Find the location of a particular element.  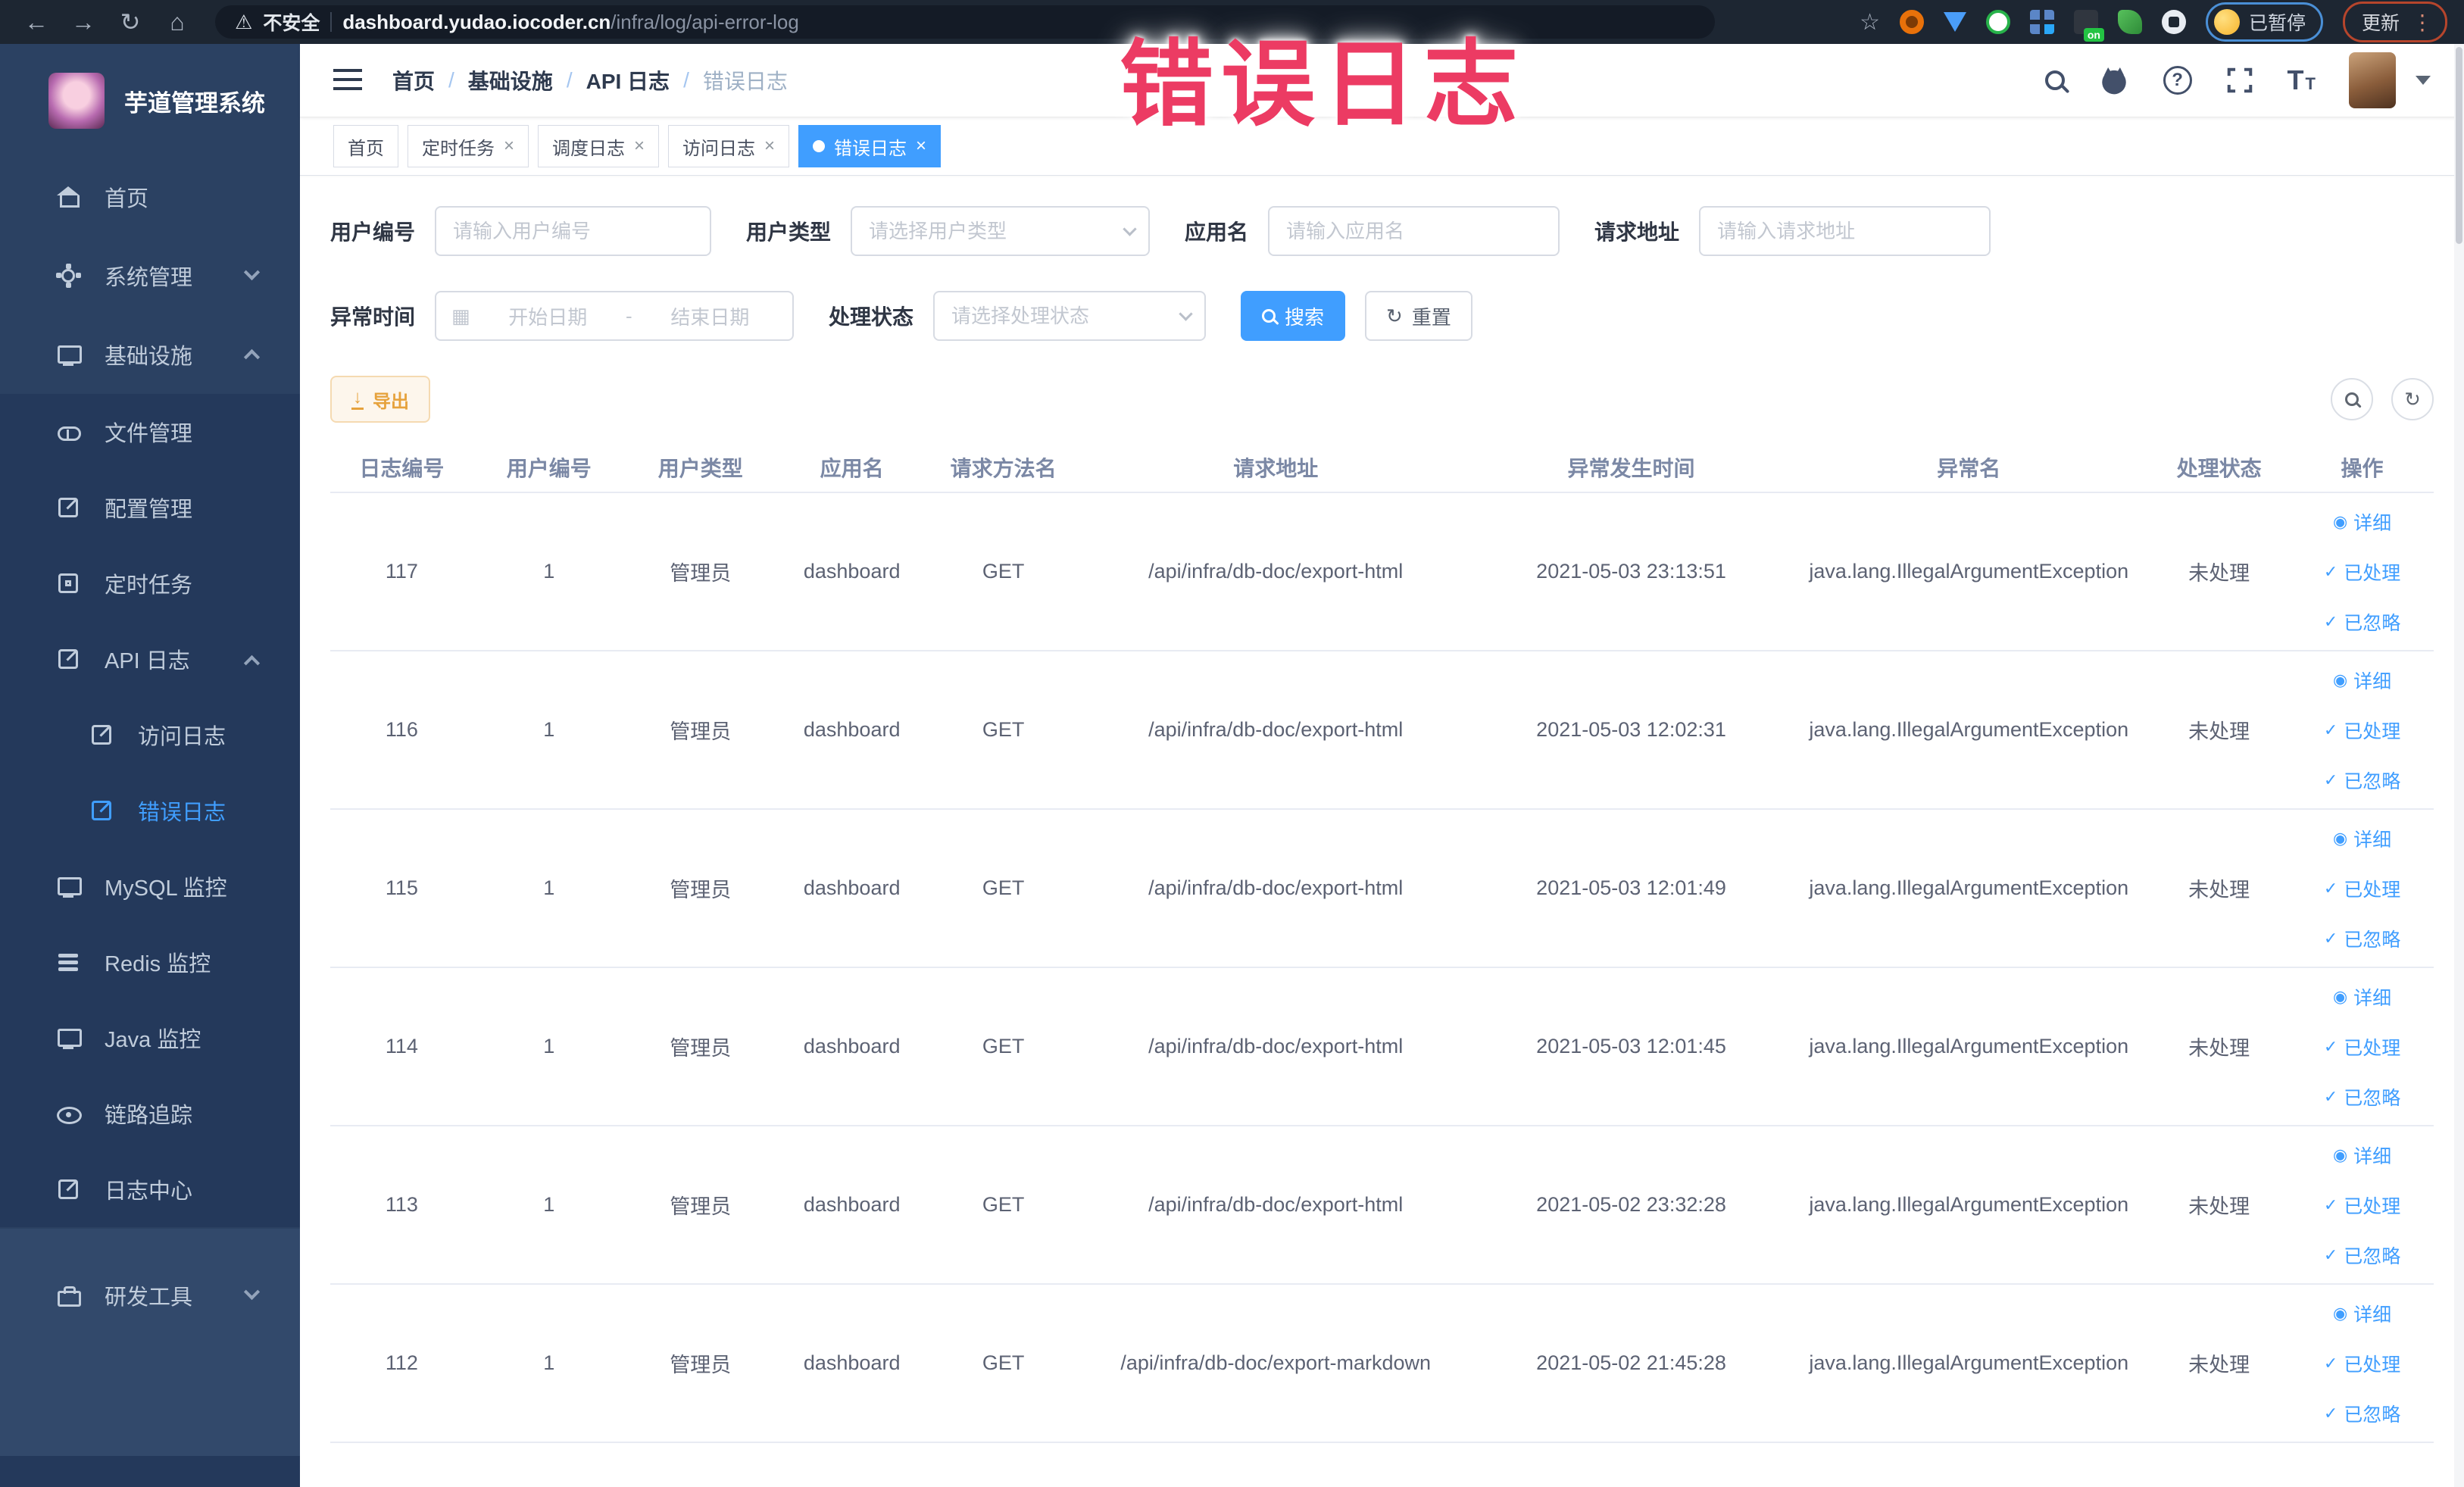

tab-home: 首页 is located at coordinates (365, 146).